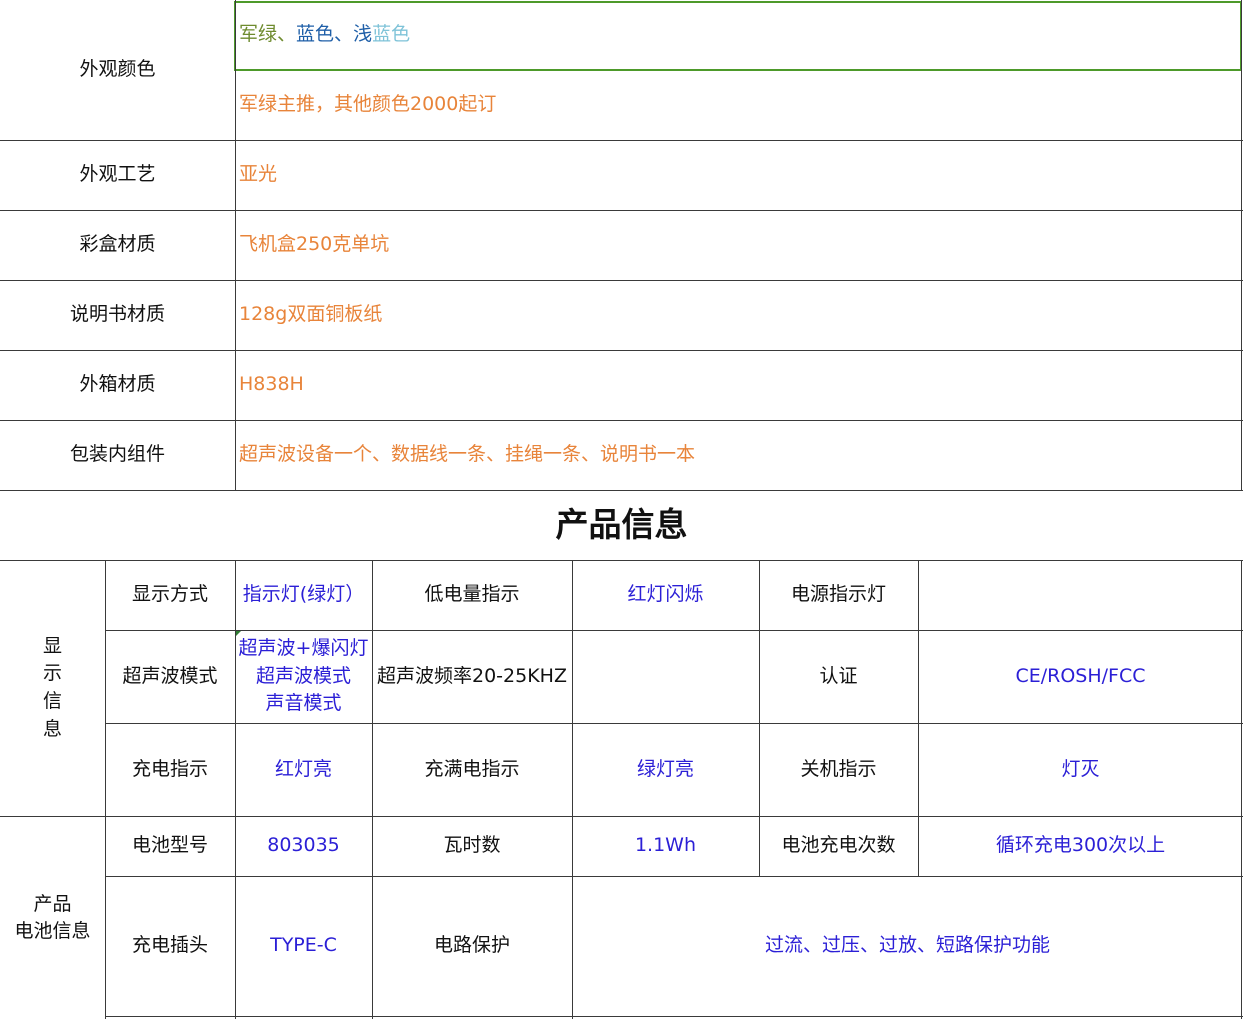 This screenshot has width=1243, height=1019. Describe the element at coordinates (471, 945) in the screenshot. I see `circuit-protection-label: 电路保护` at that location.